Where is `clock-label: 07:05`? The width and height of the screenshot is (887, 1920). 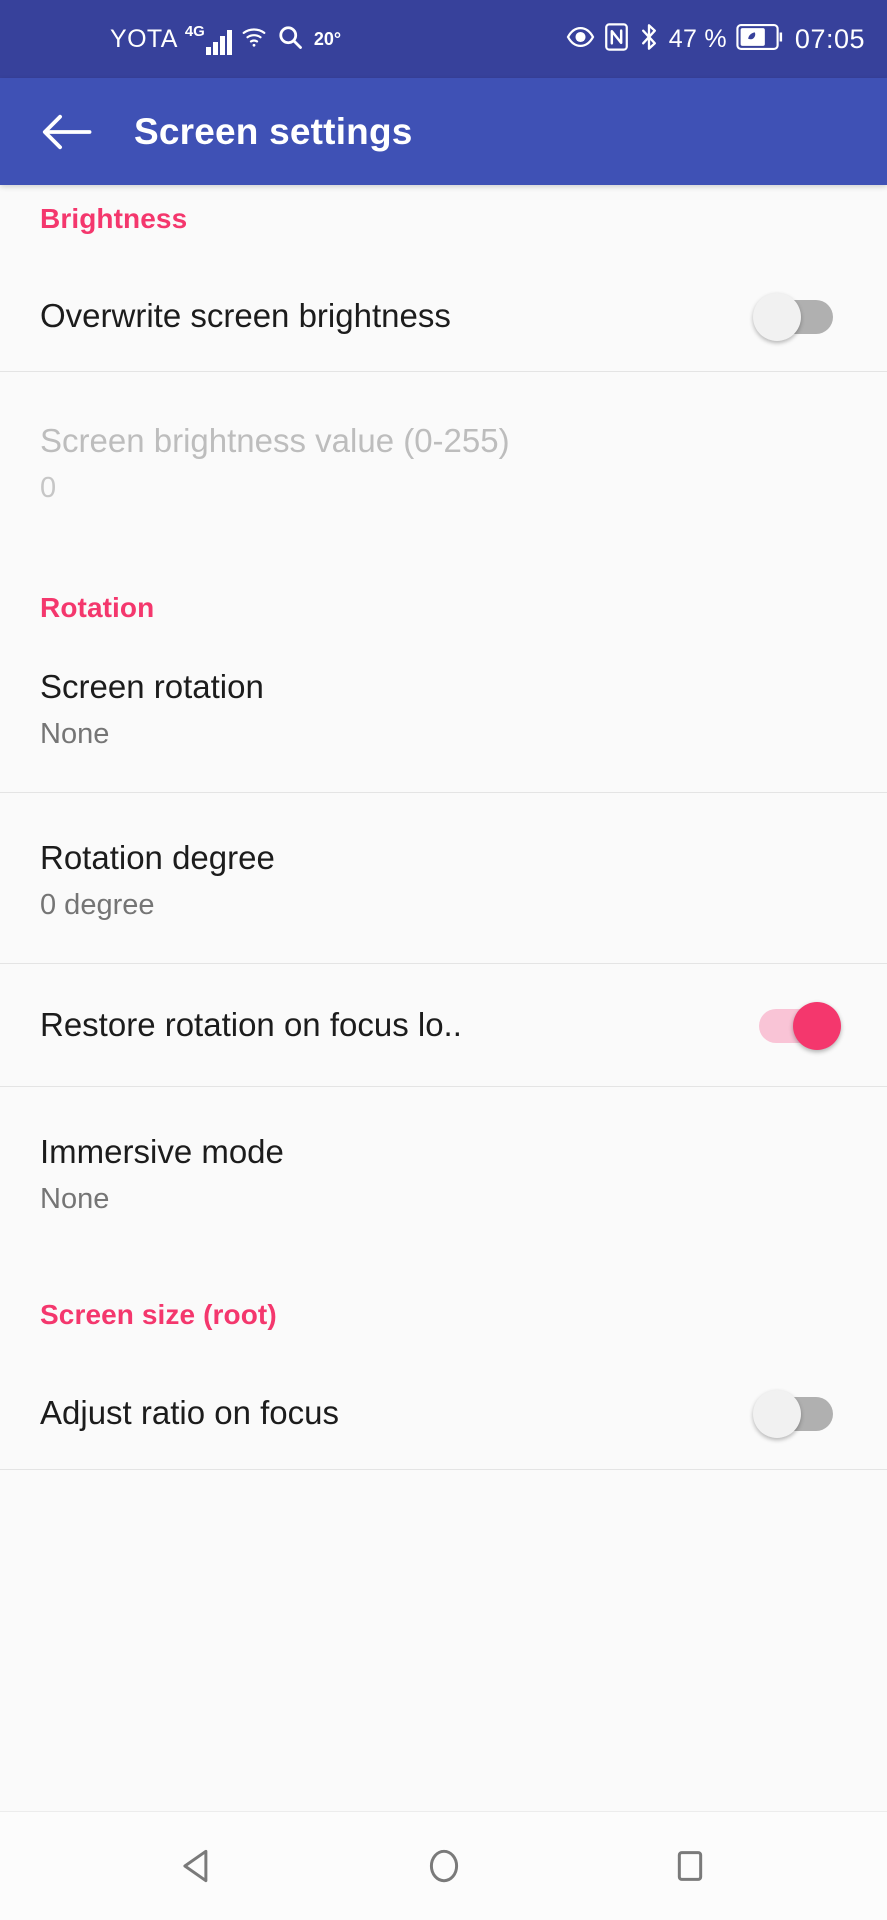
clock-label: 07:05 is located at coordinates (829, 38).